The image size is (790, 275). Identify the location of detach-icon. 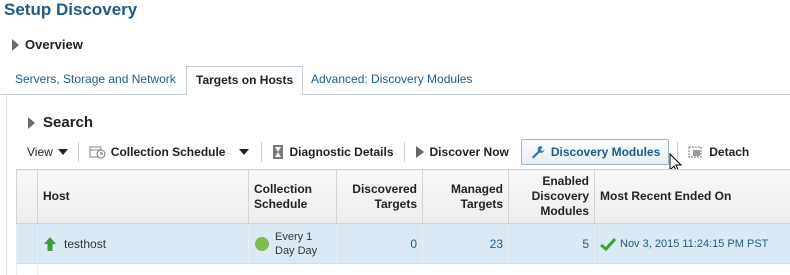
(695, 152).